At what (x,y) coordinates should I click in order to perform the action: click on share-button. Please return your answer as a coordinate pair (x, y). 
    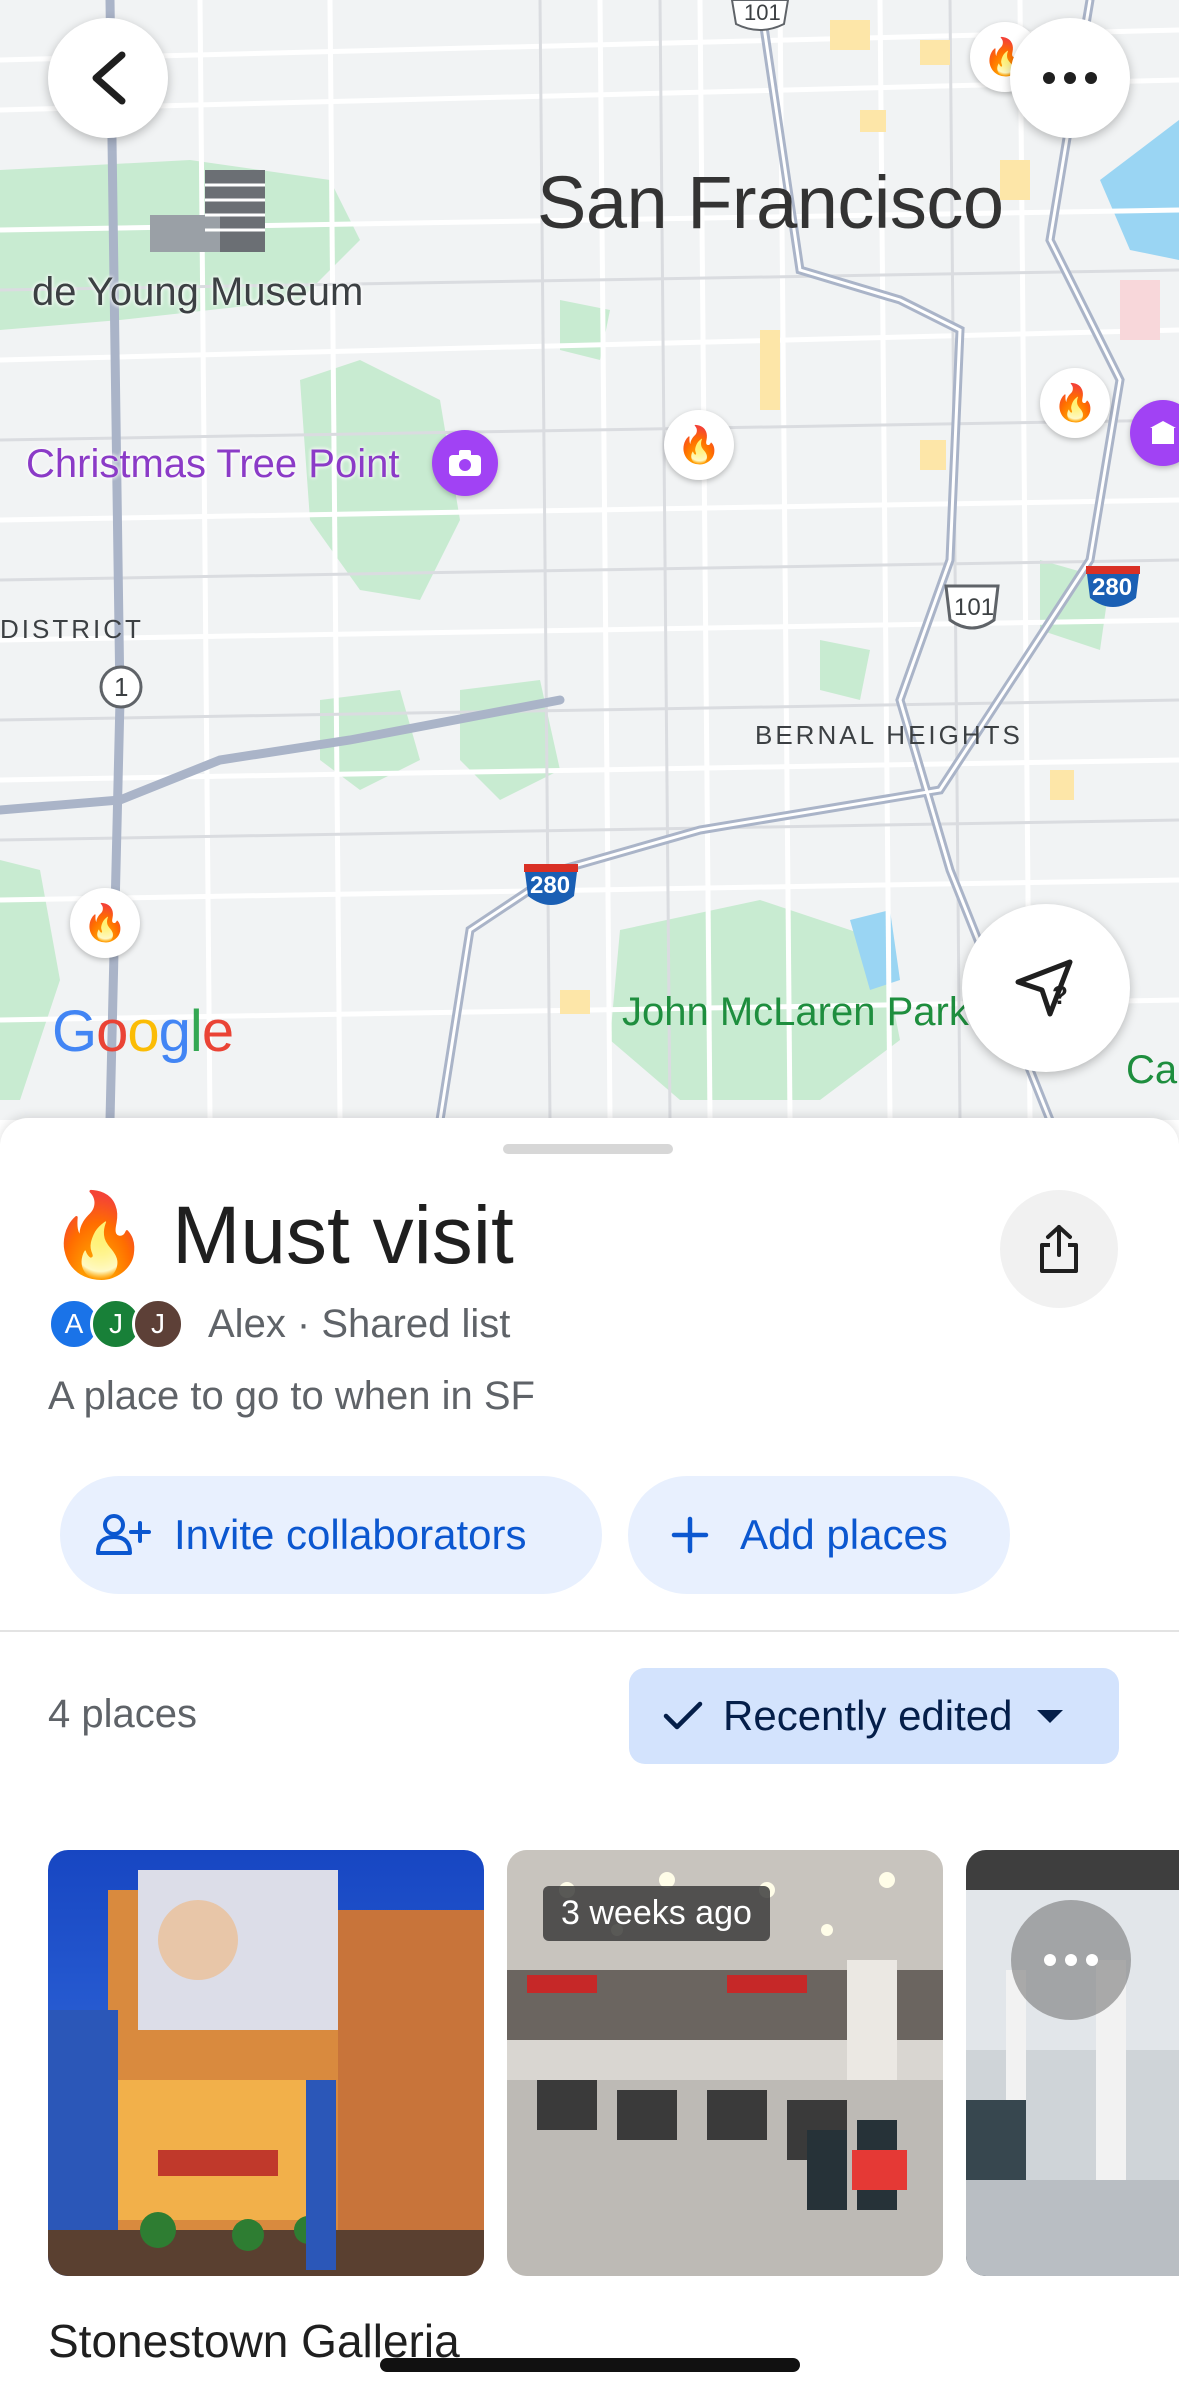
    Looking at the image, I should click on (1059, 1249).